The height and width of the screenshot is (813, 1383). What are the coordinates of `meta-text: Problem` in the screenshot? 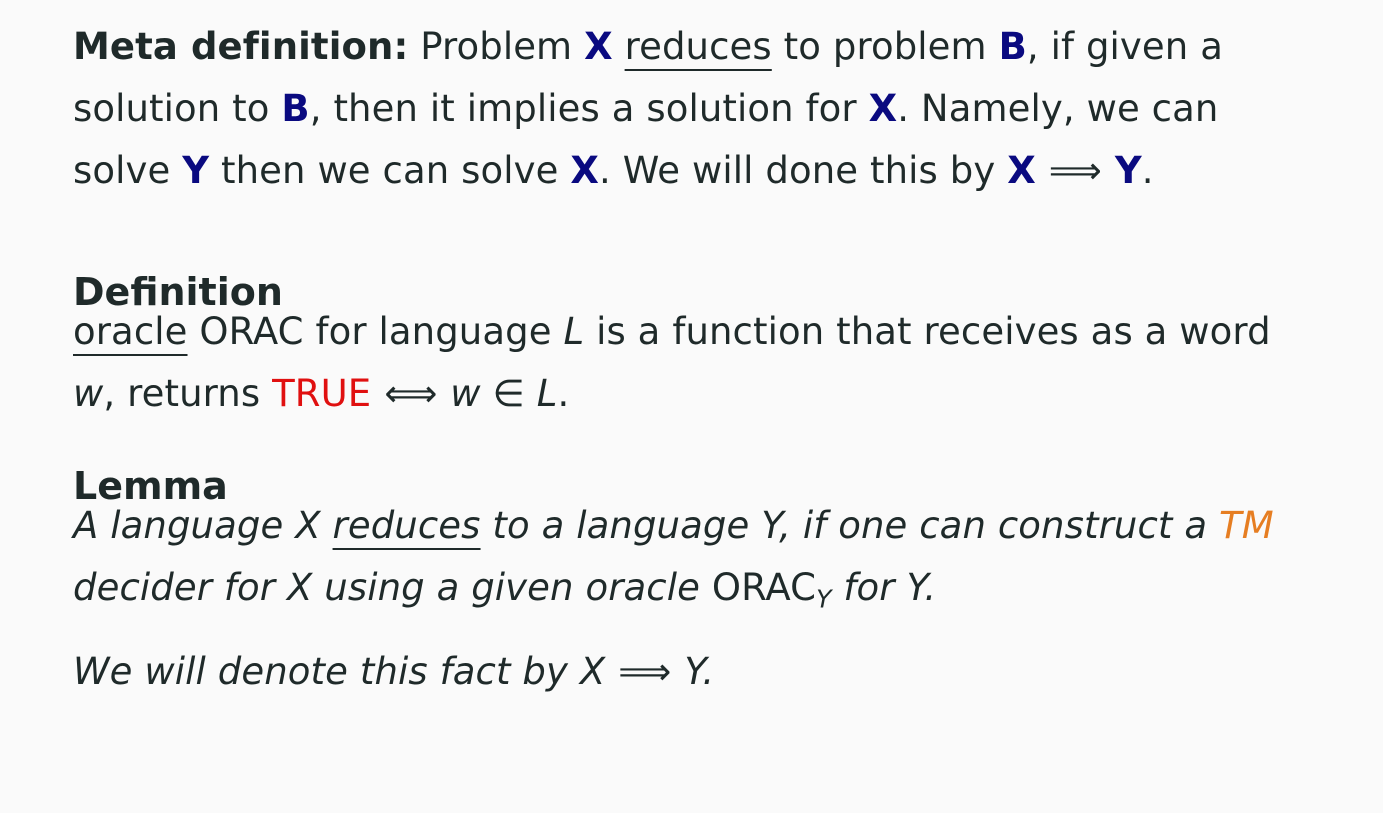 It's located at (496, 46).